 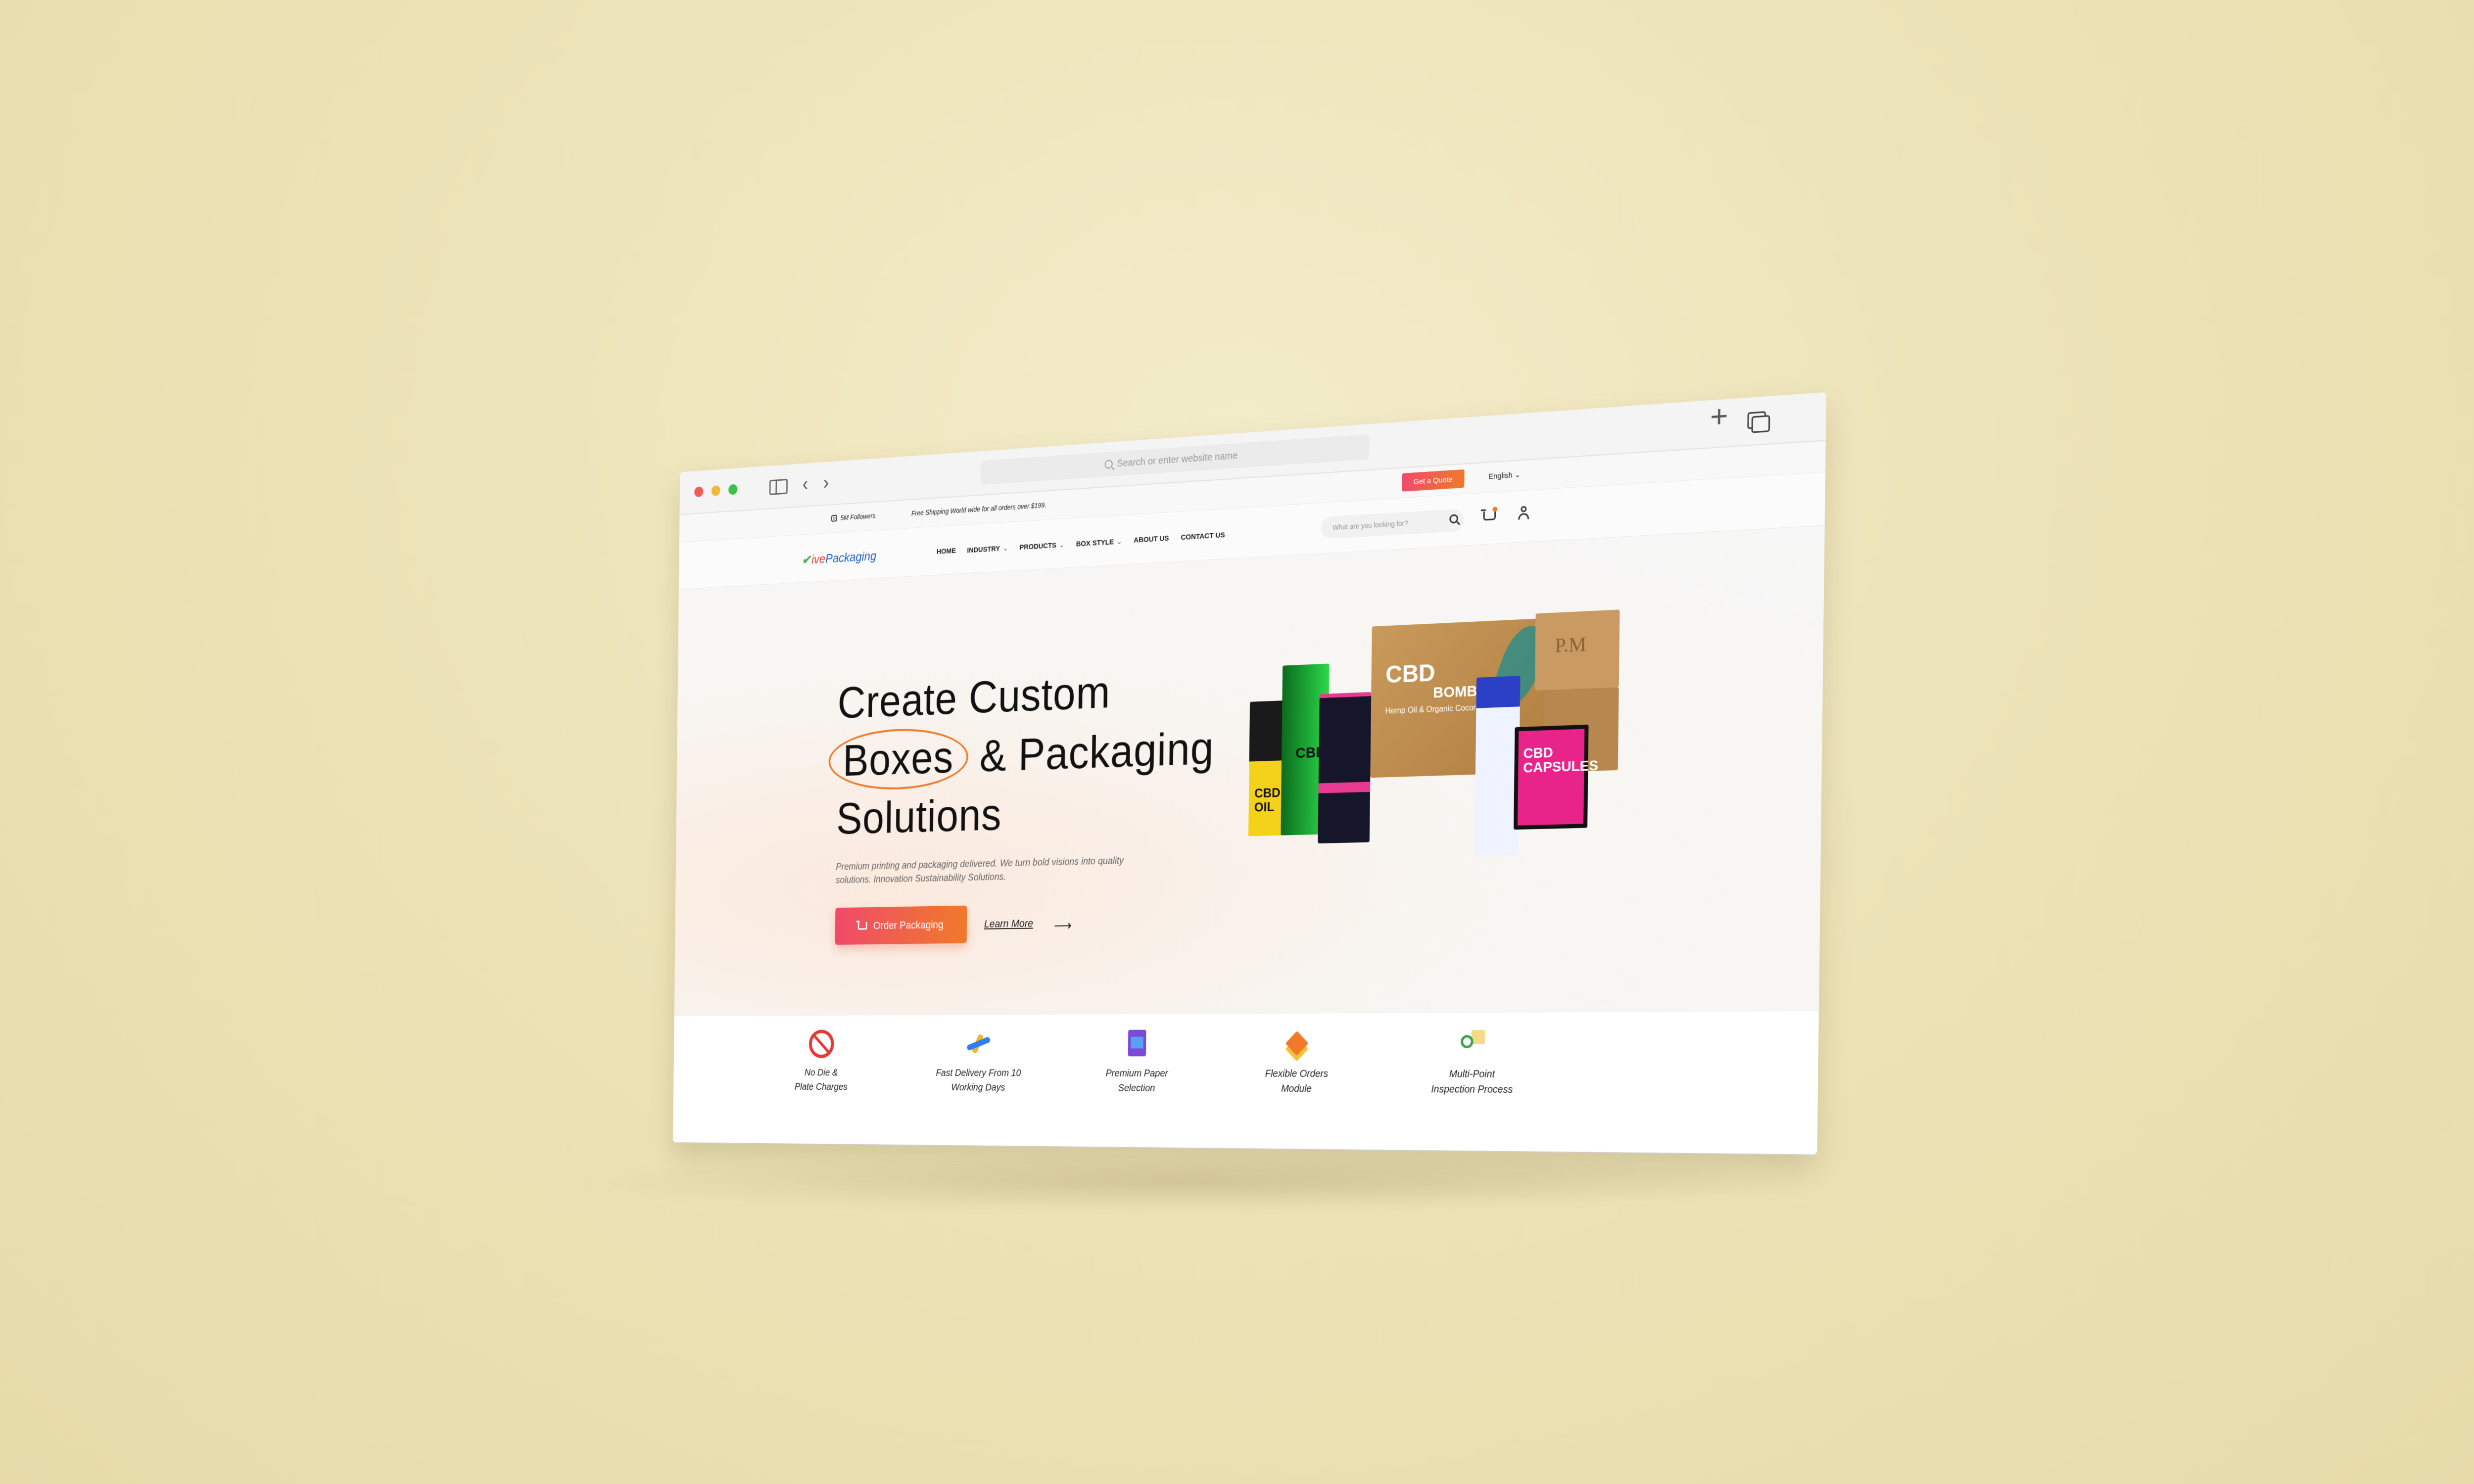 I want to click on capsules-label: CBD CAPSULES, so click(x=1561, y=760).